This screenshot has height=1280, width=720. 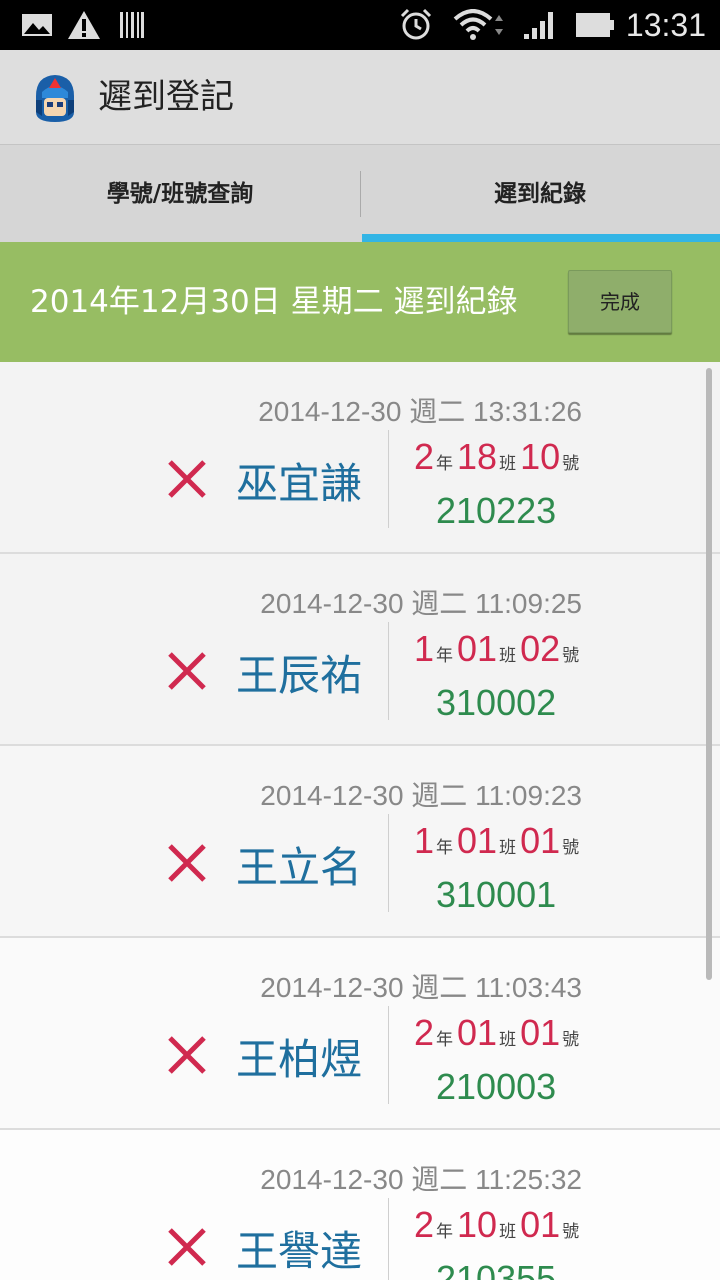 I want to click on tab-id-lookup: 學號/班號查詢, so click(x=180, y=194).